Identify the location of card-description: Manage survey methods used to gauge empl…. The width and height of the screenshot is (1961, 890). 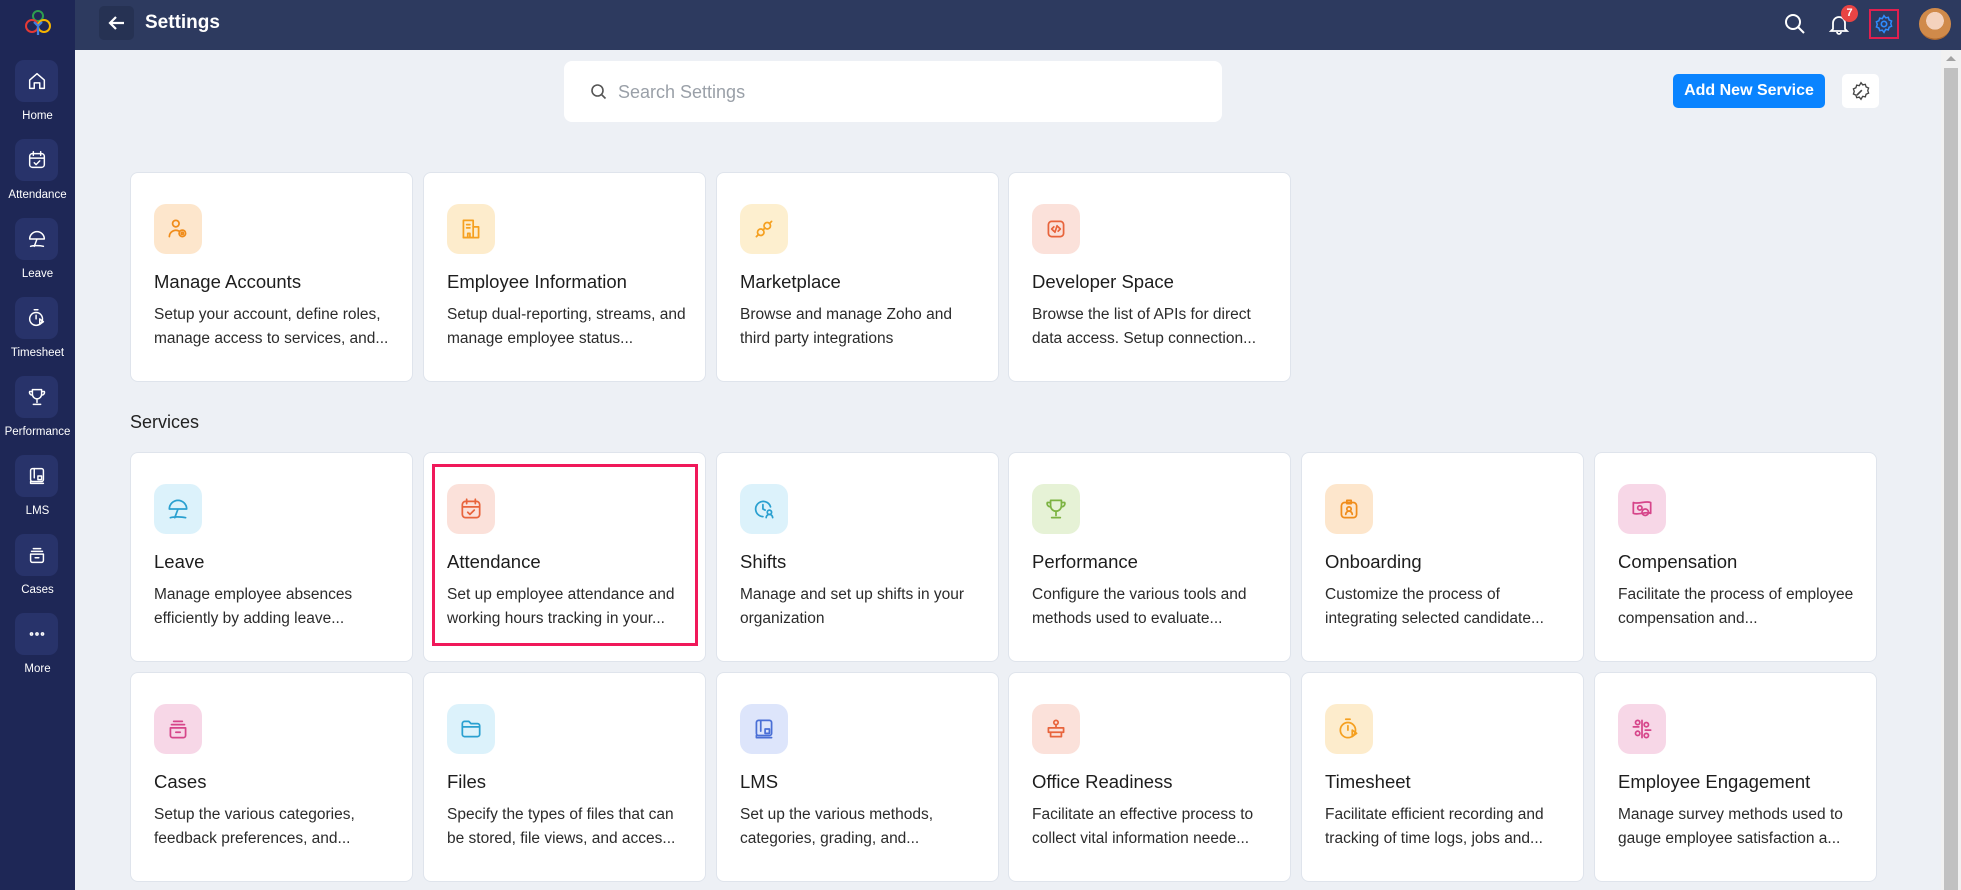
(1730, 826).